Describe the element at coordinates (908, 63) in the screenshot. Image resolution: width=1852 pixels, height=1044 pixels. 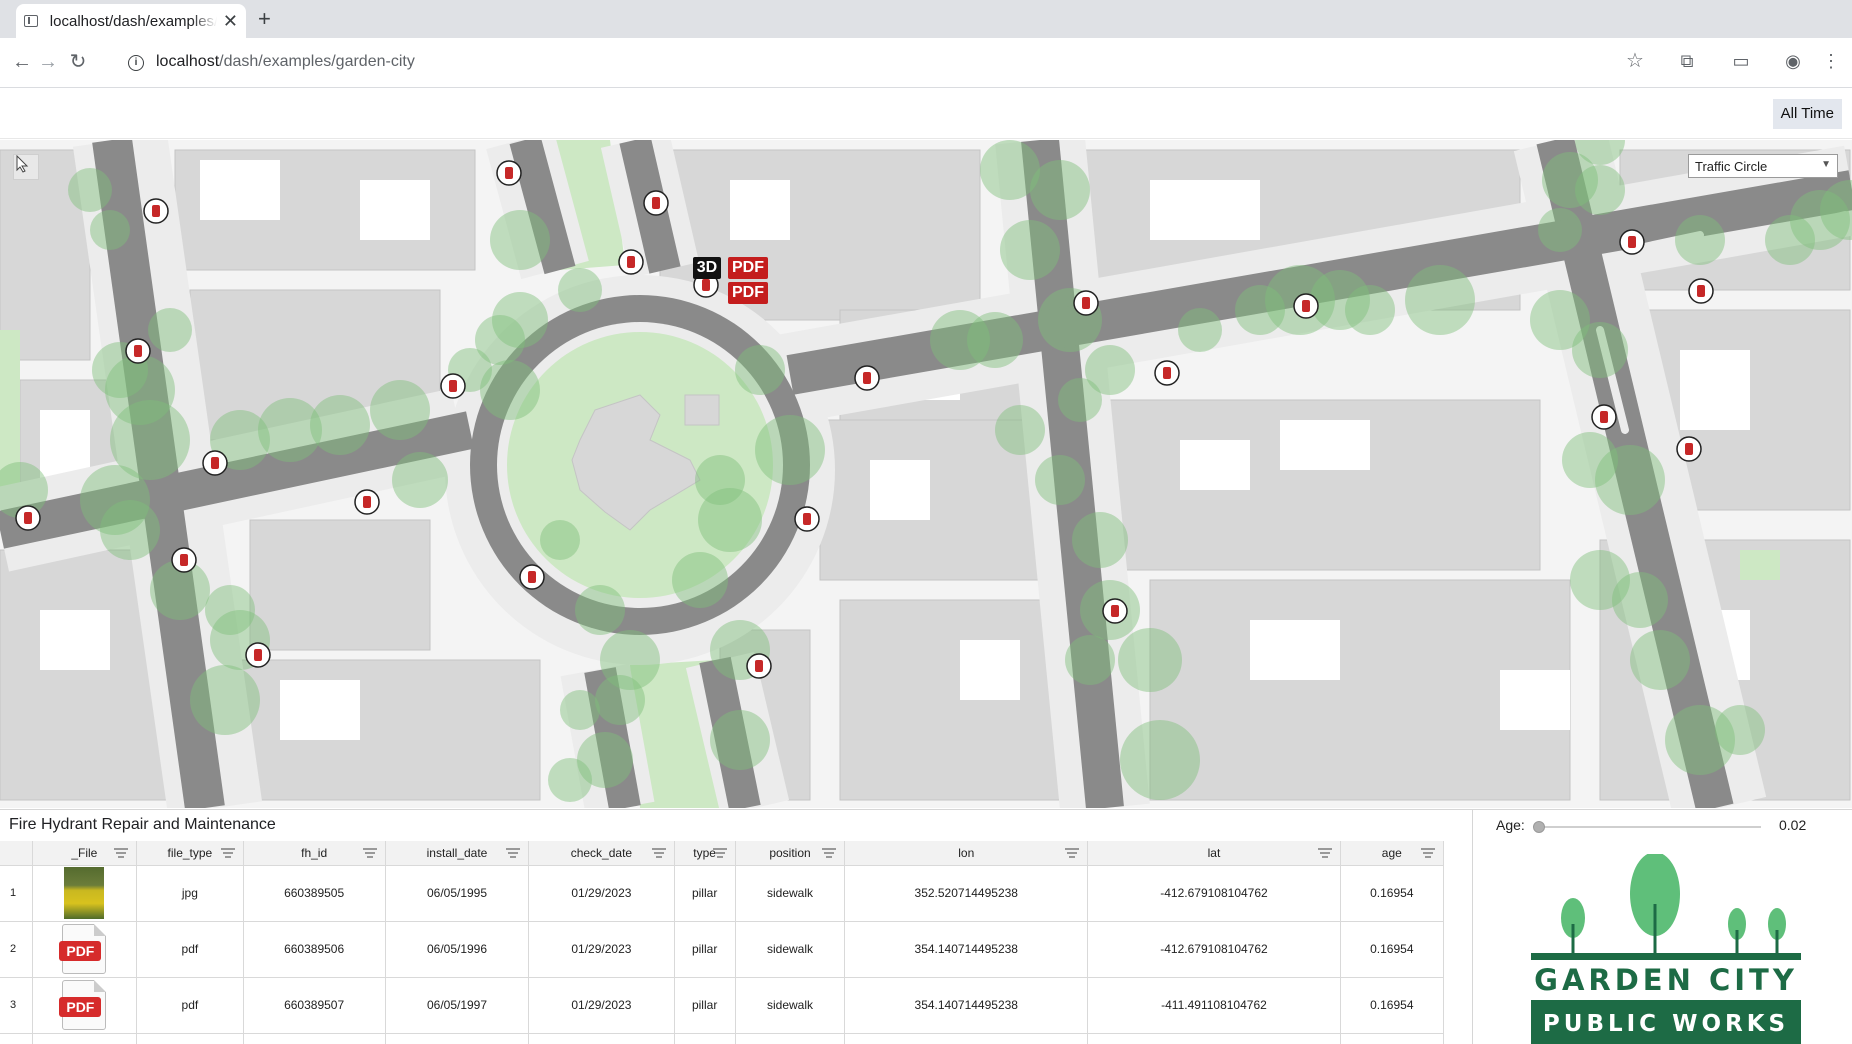
I see `address-bar: i localhost/dash/examples/garden-city` at that location.